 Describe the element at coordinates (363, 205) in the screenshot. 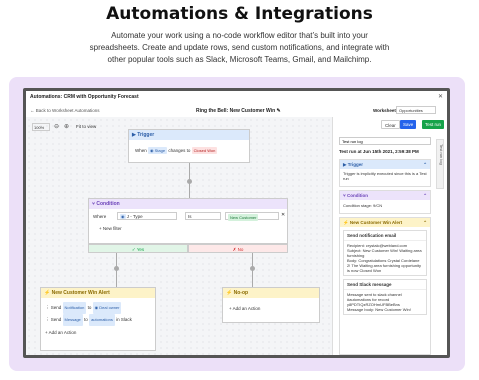

I see `log-condition-text: Condition stage: 9/CN` at that location.